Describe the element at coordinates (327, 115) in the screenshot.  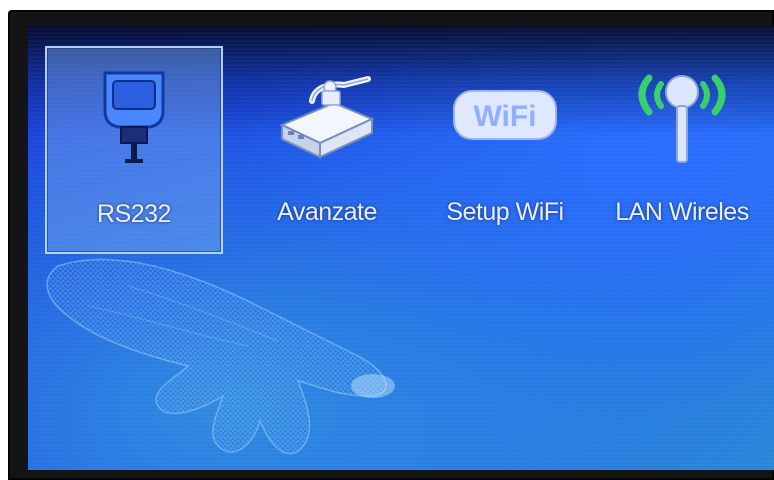
I see `router-device-icon` at that location.